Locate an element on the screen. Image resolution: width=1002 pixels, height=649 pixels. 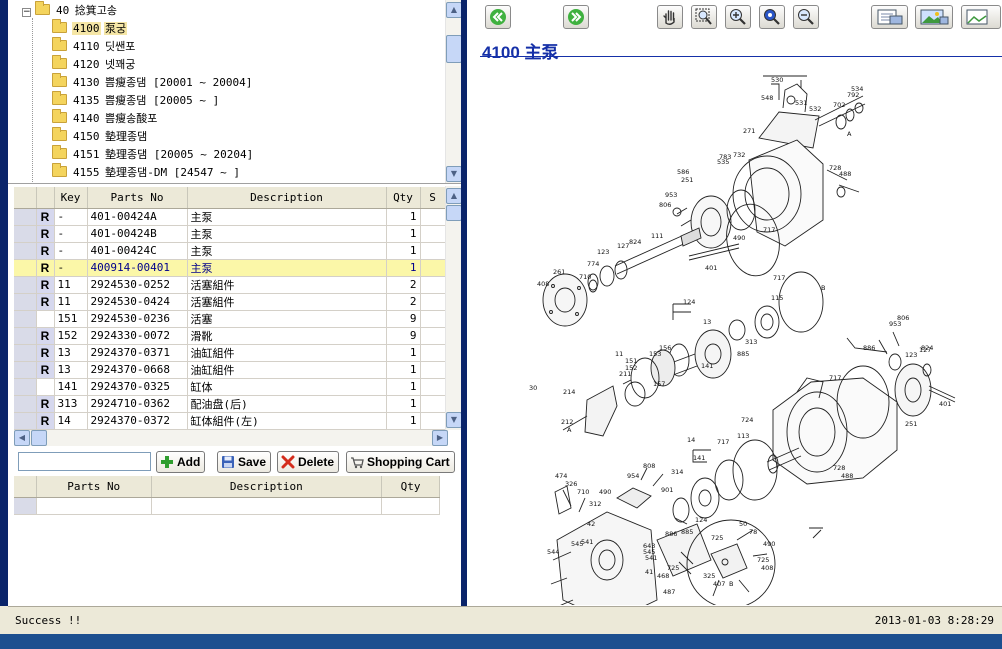
diagram-callout: 885 is located at coordinates (687, 532).